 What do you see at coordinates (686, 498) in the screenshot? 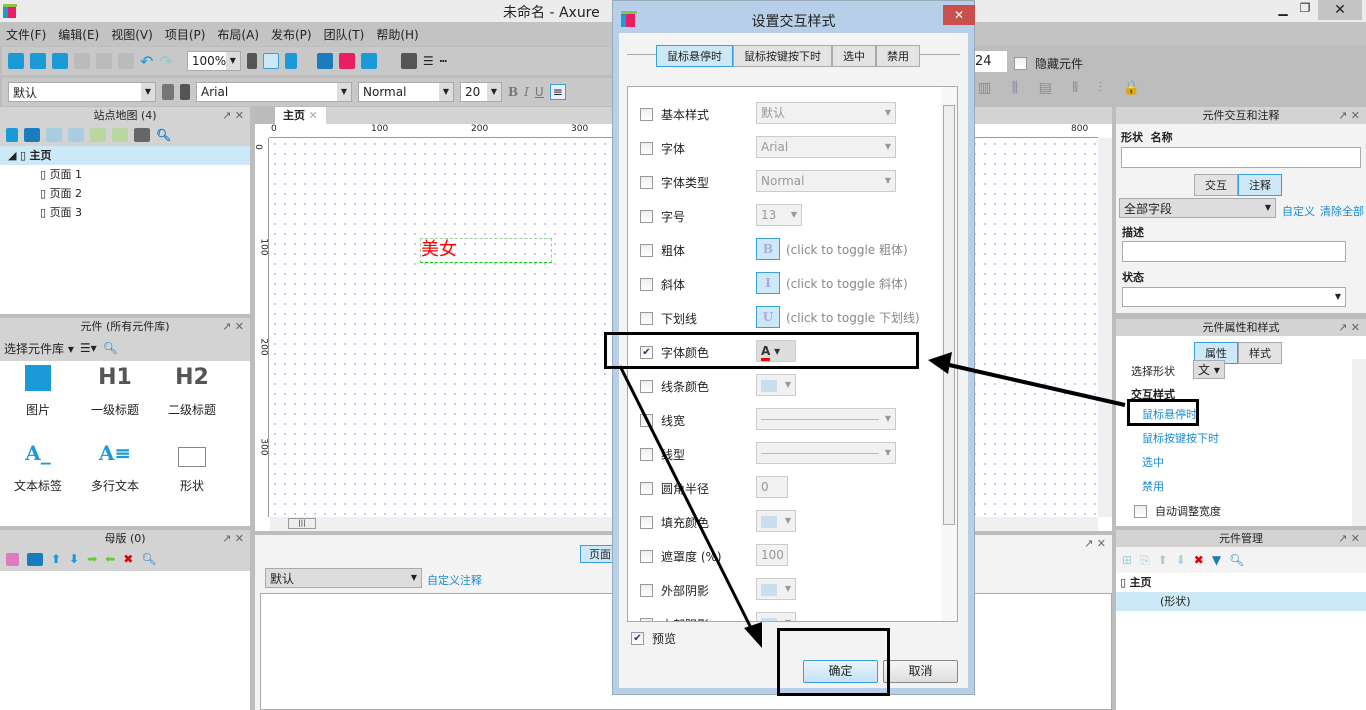
I see `arrow-to-ok` at bounding box center [686, 498].